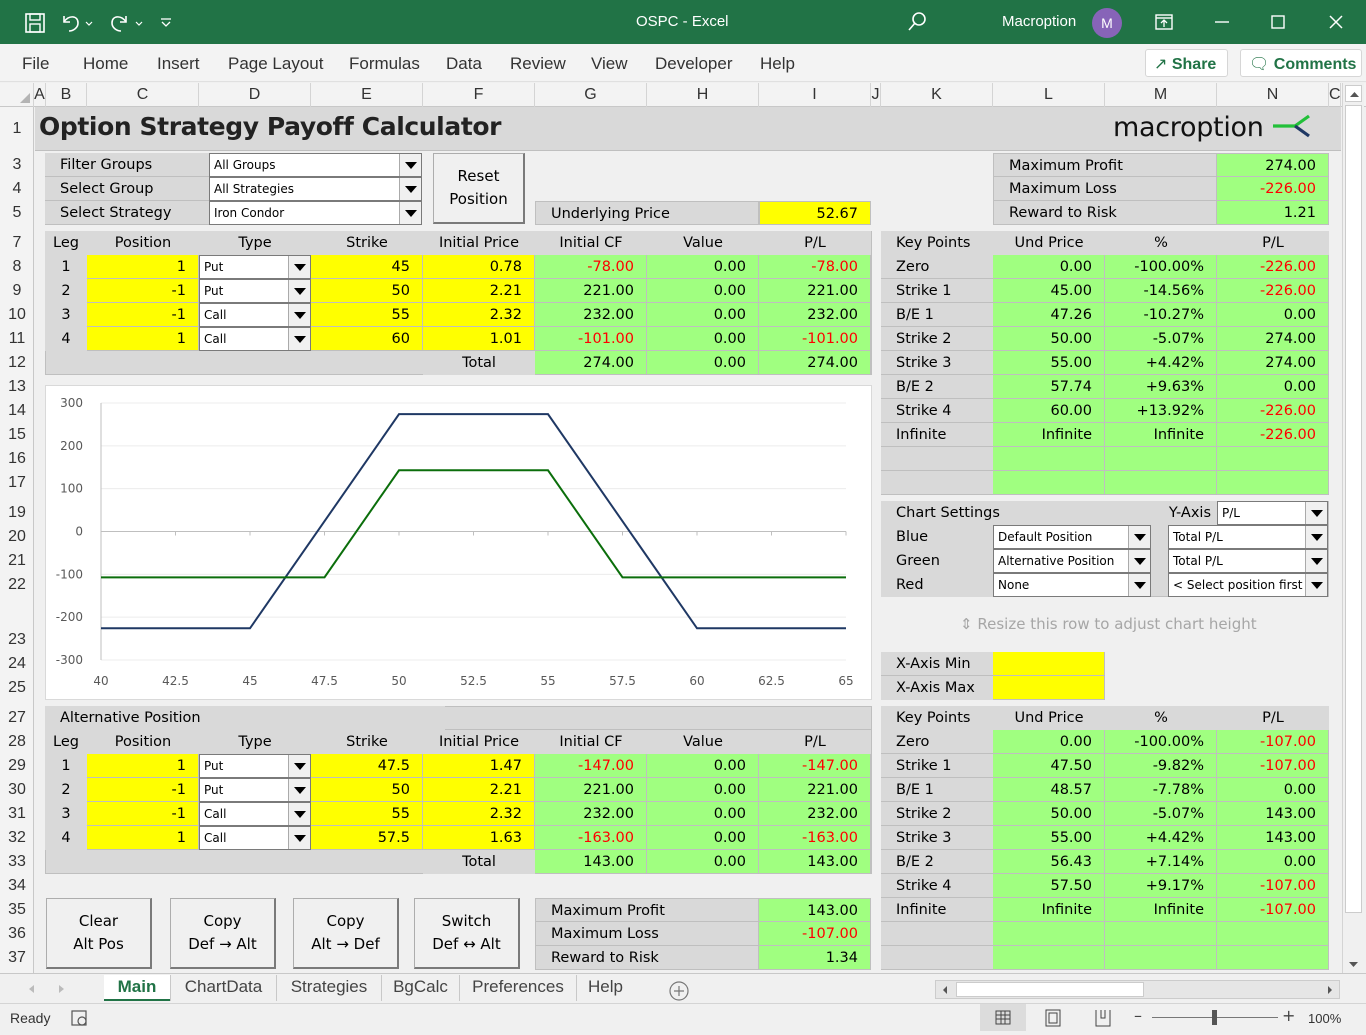  I want to click on col-header: J, so click(876, 95).